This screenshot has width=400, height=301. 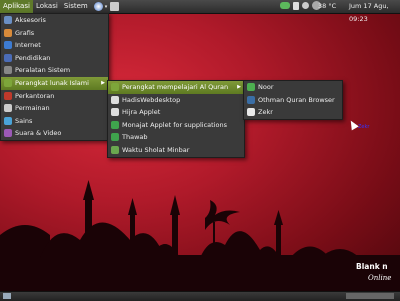 I want to click on email-icon, so click(x=115, y=6).